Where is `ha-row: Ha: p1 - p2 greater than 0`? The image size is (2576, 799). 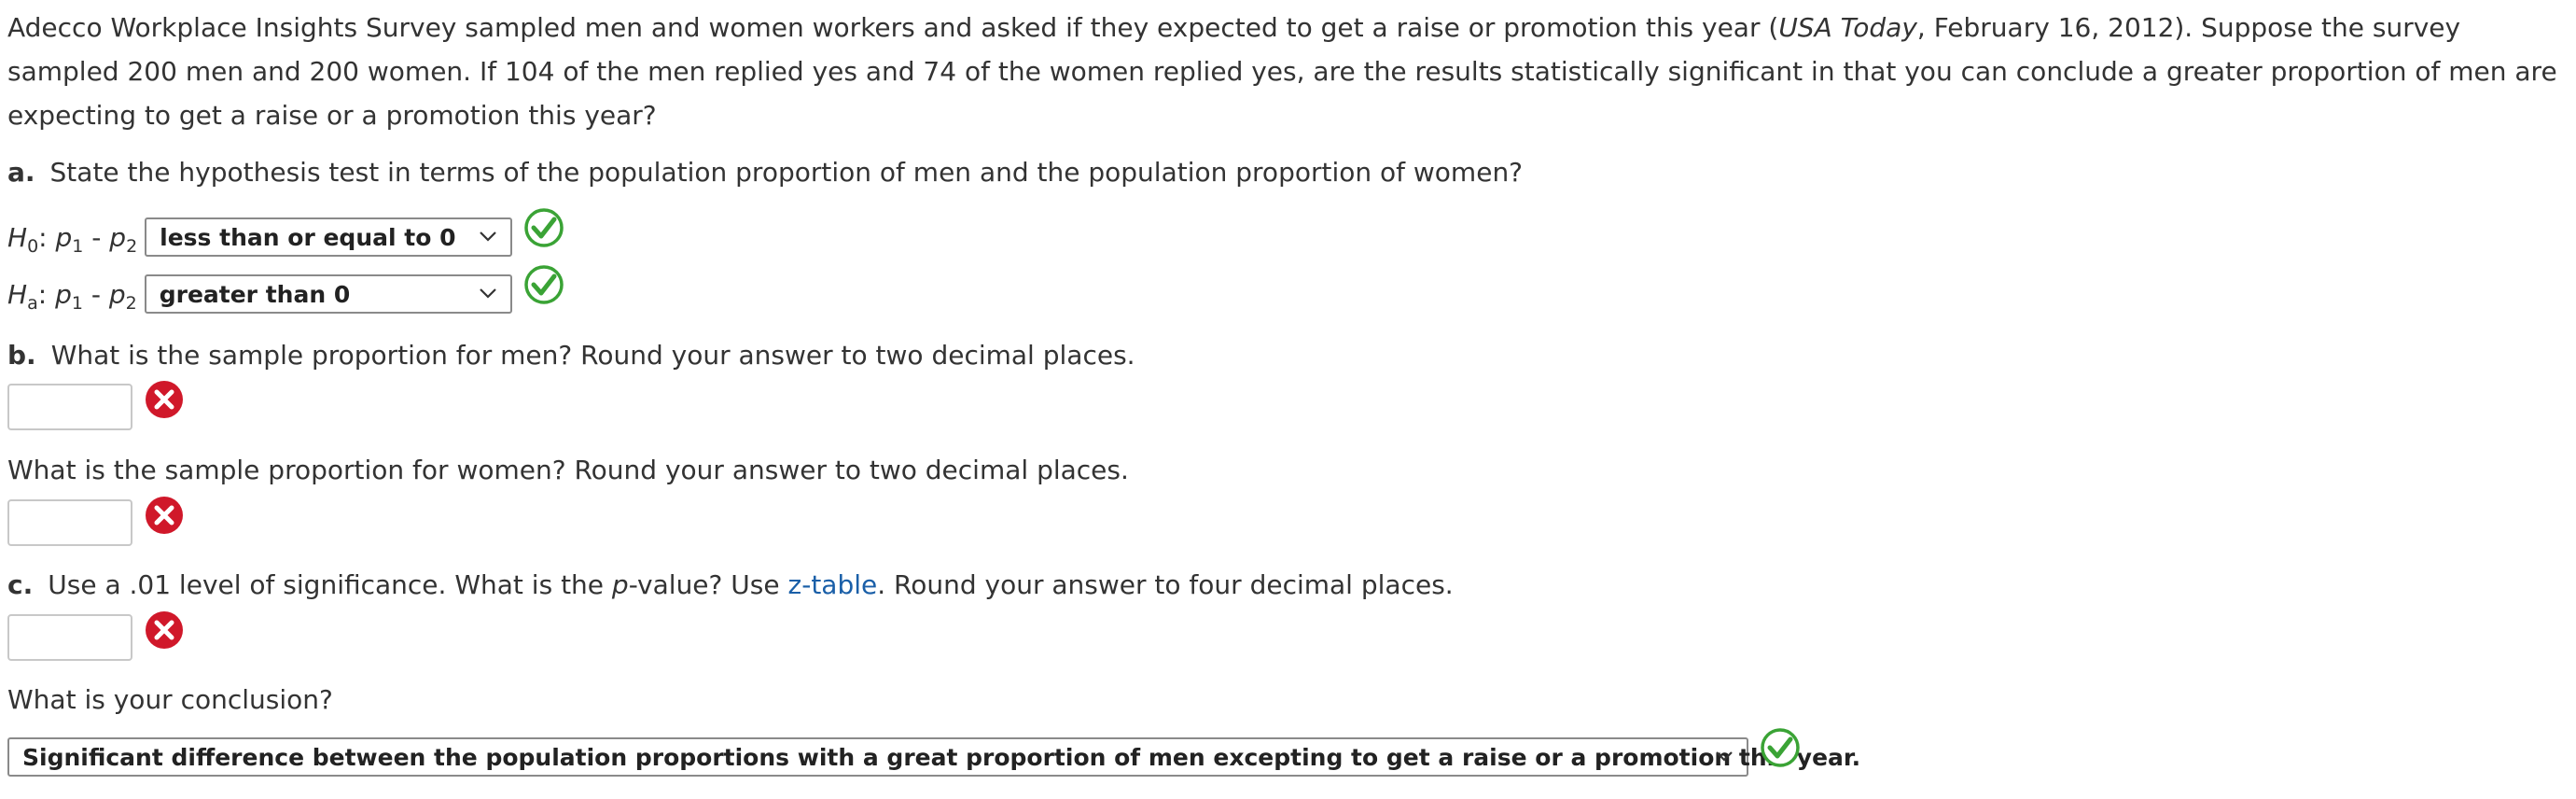 ha-row: Ha: p1 - p2 greater than 0 is located at coordinates (285, 290).